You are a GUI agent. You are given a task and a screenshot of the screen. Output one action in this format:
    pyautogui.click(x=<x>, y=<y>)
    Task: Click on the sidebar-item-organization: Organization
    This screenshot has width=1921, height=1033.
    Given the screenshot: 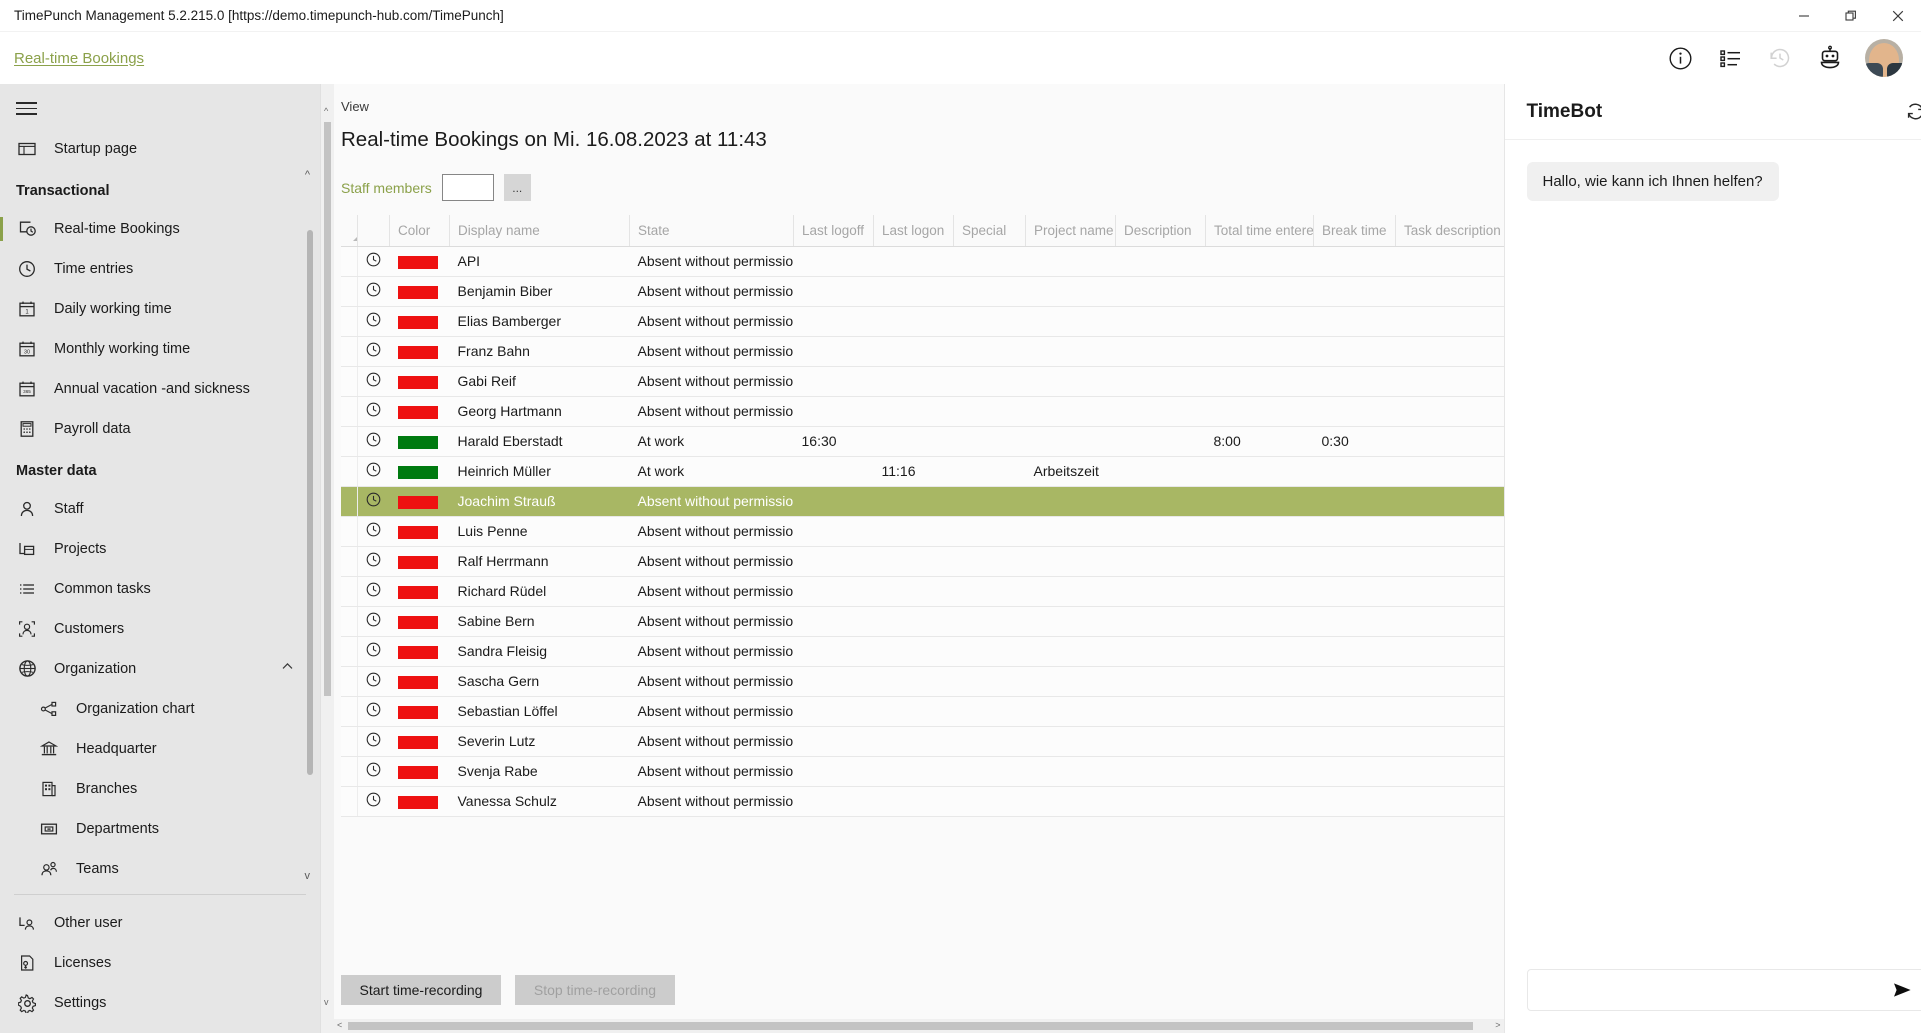 What is the action you would take?
    pyautogui.click(x=160, y=669)
    